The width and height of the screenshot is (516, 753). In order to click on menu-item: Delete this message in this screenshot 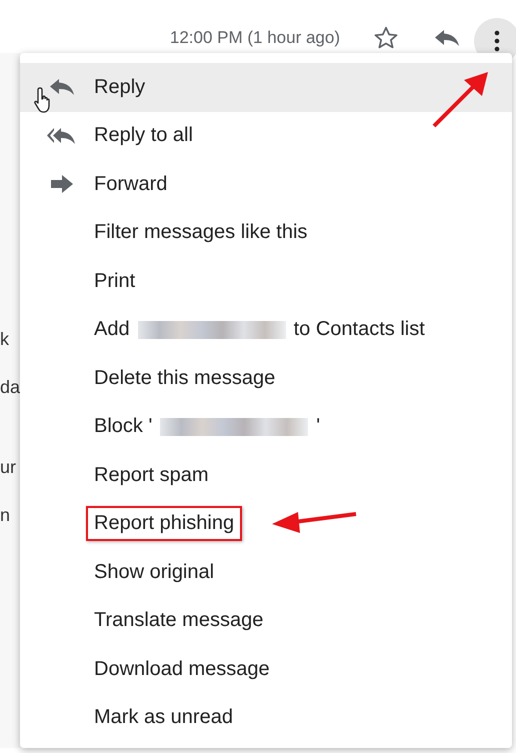, I will do `click(266, 378)`.